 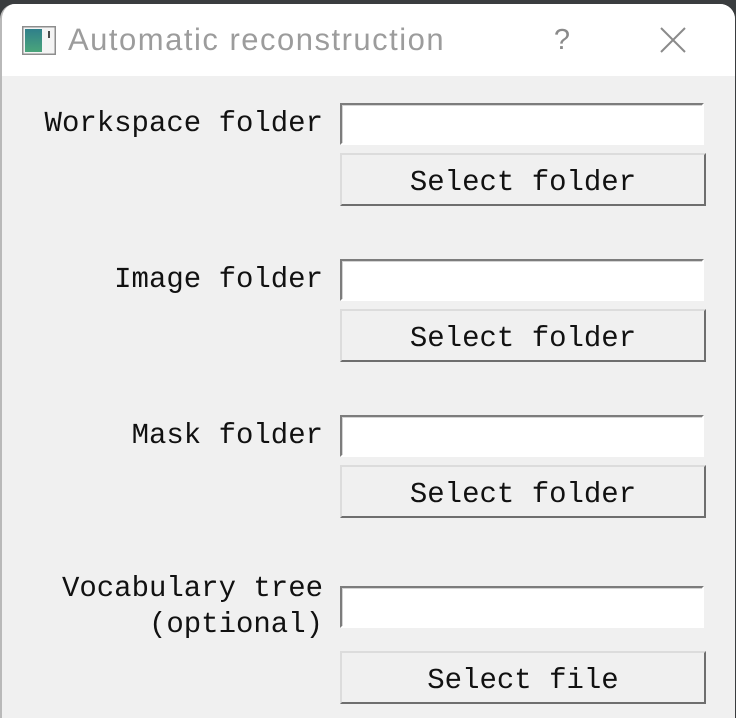 I want to click on browse-button: Select file, so click(x=523, y=677).